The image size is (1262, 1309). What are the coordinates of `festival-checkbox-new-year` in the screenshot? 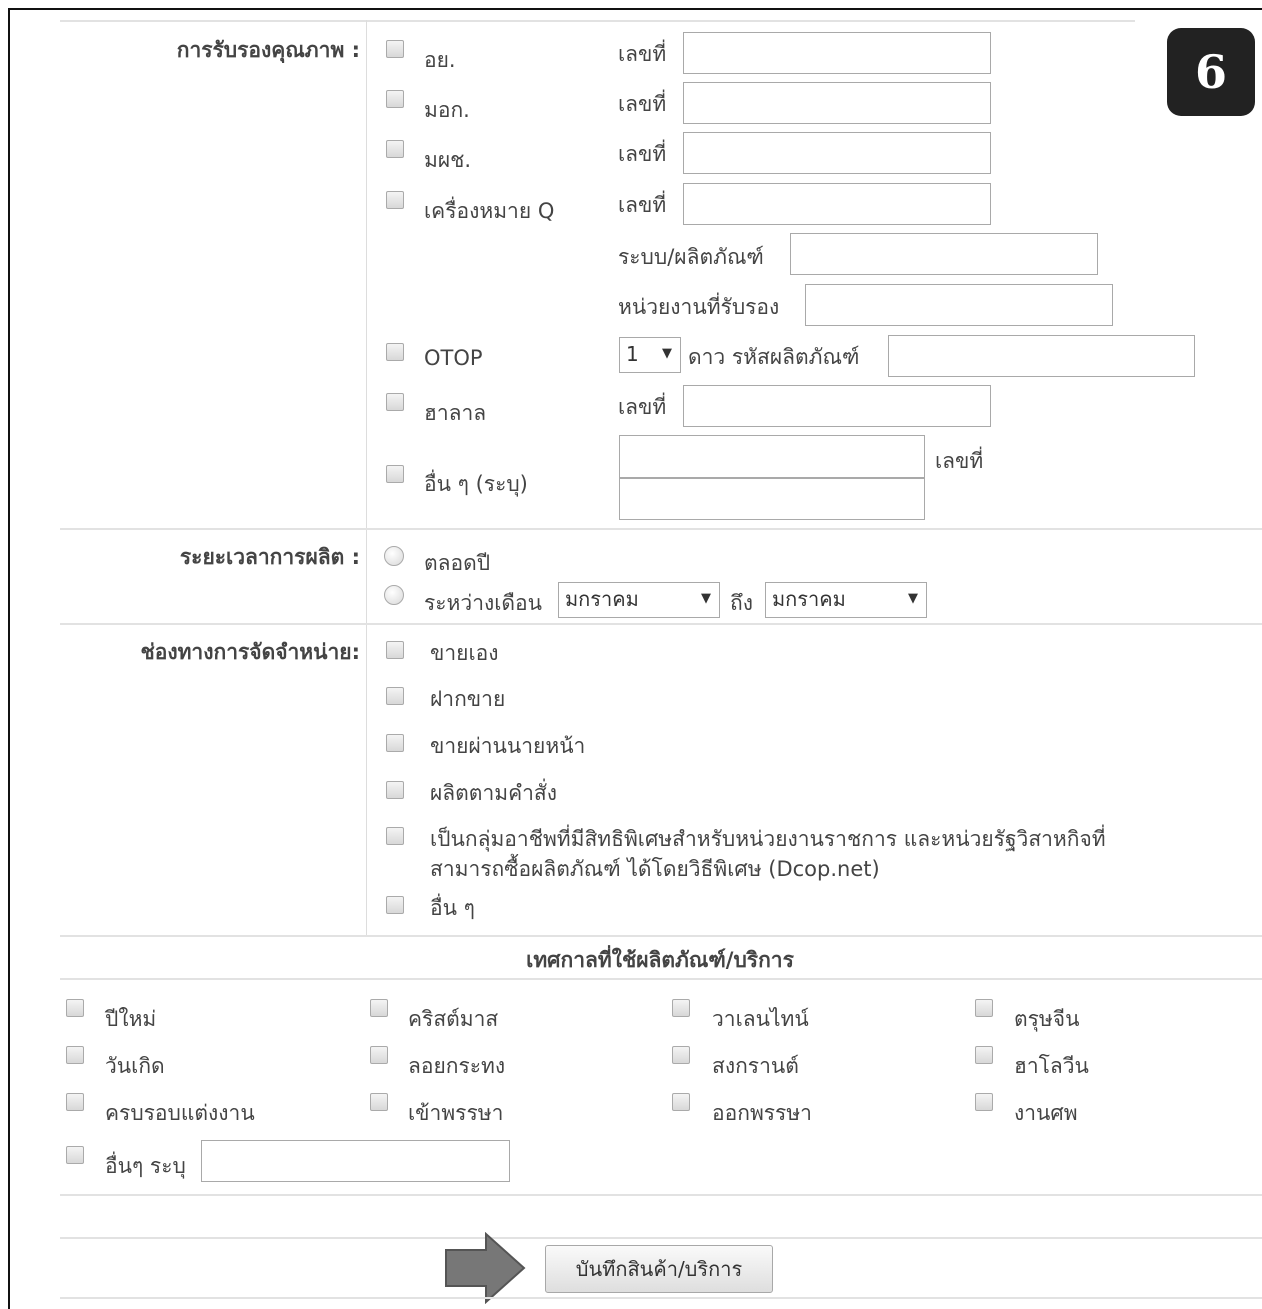 It's located at (75, 1008).